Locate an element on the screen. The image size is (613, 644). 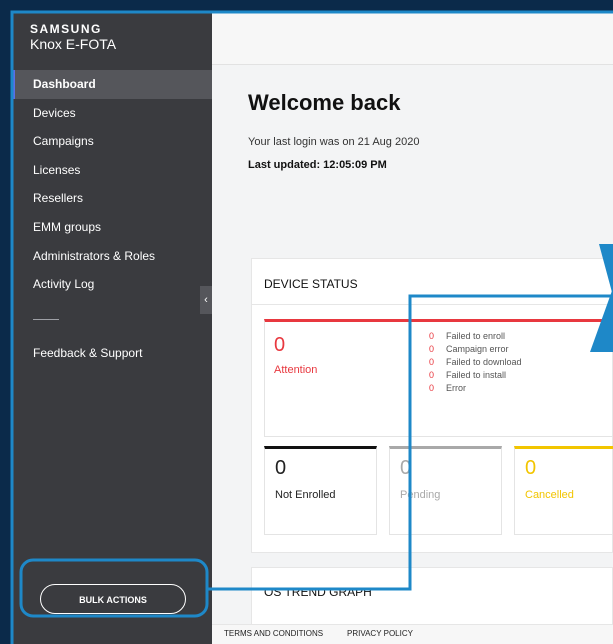
not-enrolled-tile: 0 Not Enrolled is located at coordinates (320, 490).